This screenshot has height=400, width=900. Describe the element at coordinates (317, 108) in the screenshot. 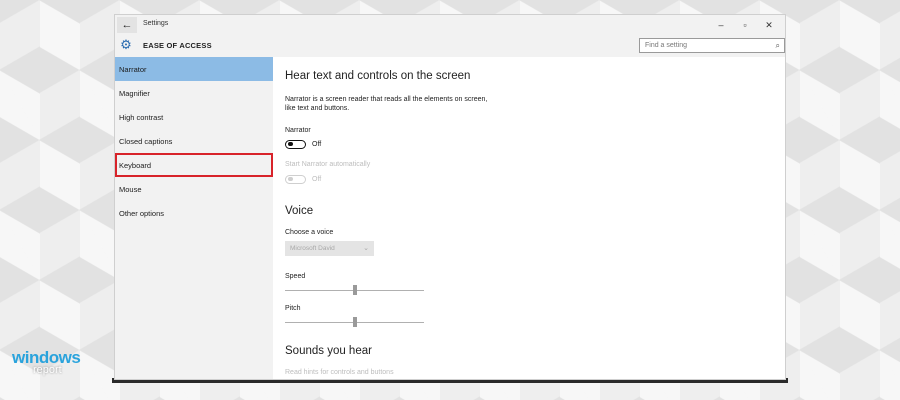

I see `description-line-2: like text and buttons.` at that location.